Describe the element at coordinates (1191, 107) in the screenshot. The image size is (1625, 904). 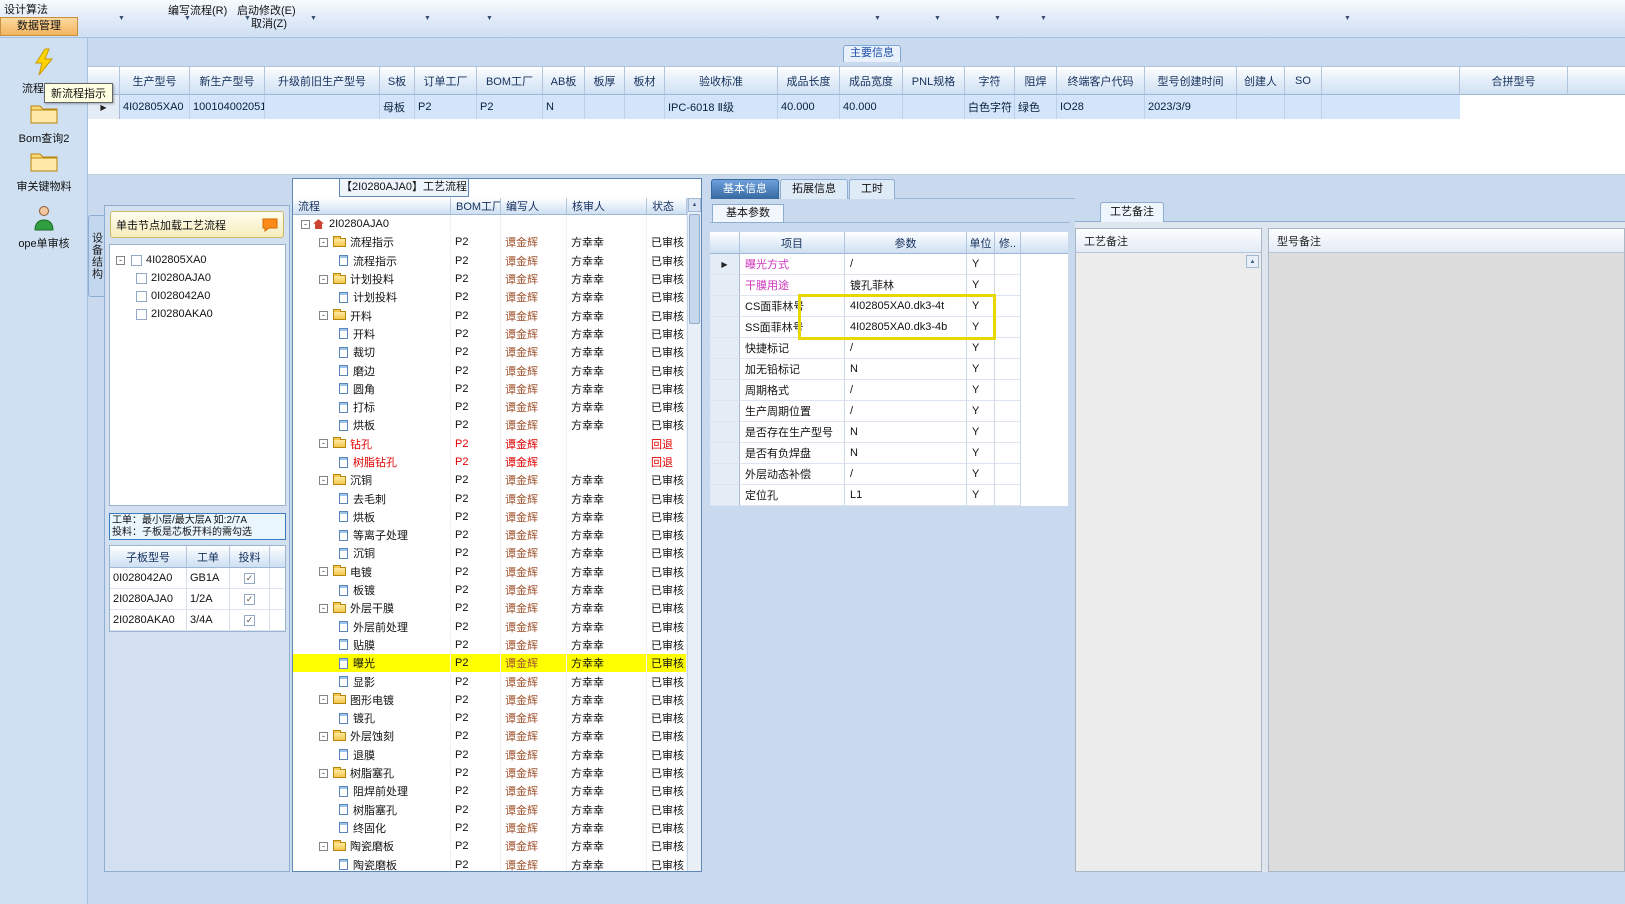
I see `row-cell: 2023/3/9` at that location.